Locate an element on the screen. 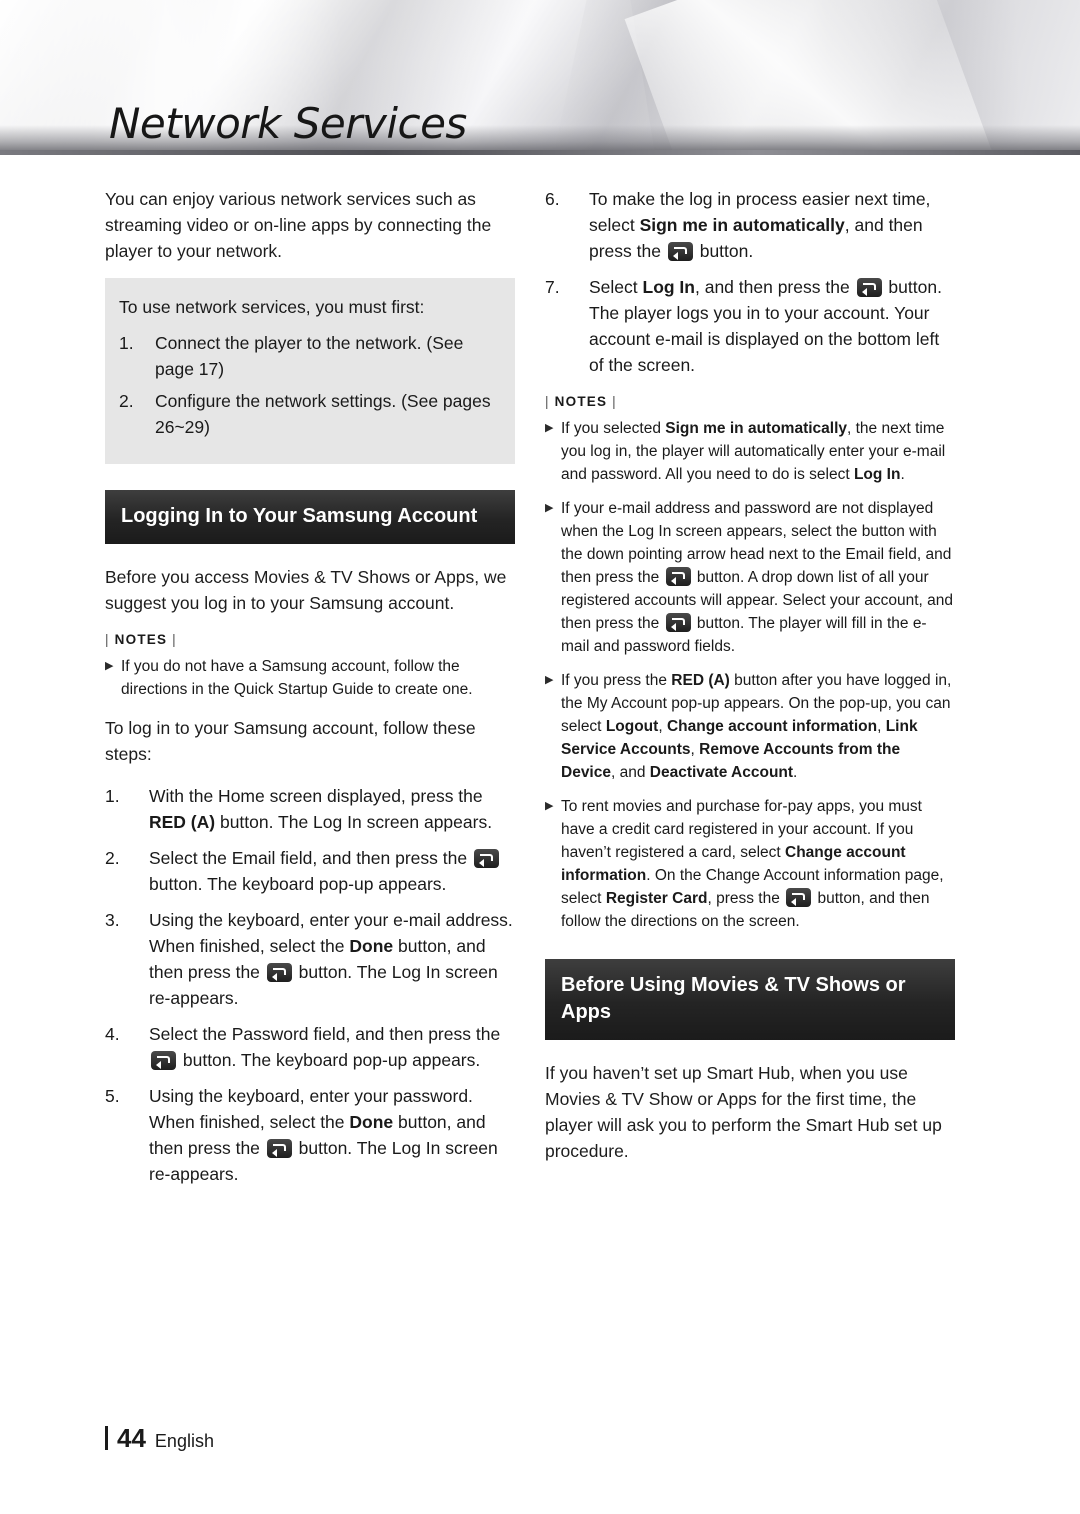  text-run: , and then press the is located at coordinates (774, 287).